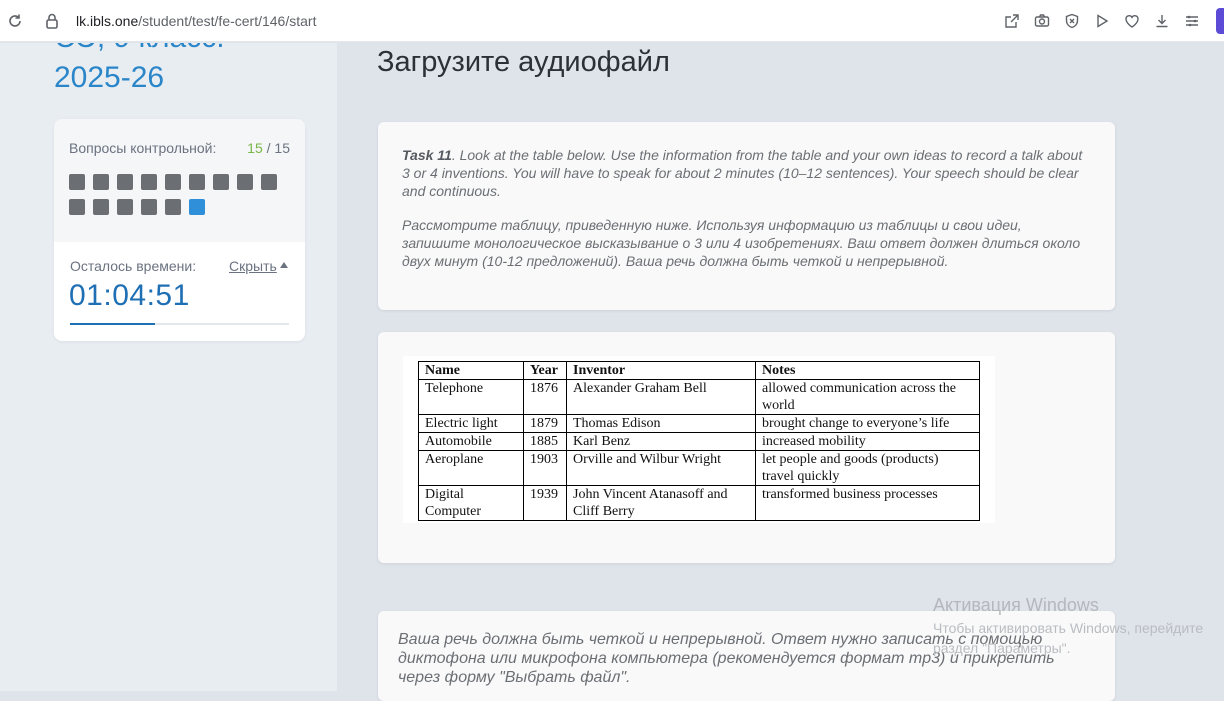 This screenshot has width=1224, height=701. Describe the element at coordinates (661, 397) in the screenshot. I see `table-cell: Alexander Graham Bell` at that location.